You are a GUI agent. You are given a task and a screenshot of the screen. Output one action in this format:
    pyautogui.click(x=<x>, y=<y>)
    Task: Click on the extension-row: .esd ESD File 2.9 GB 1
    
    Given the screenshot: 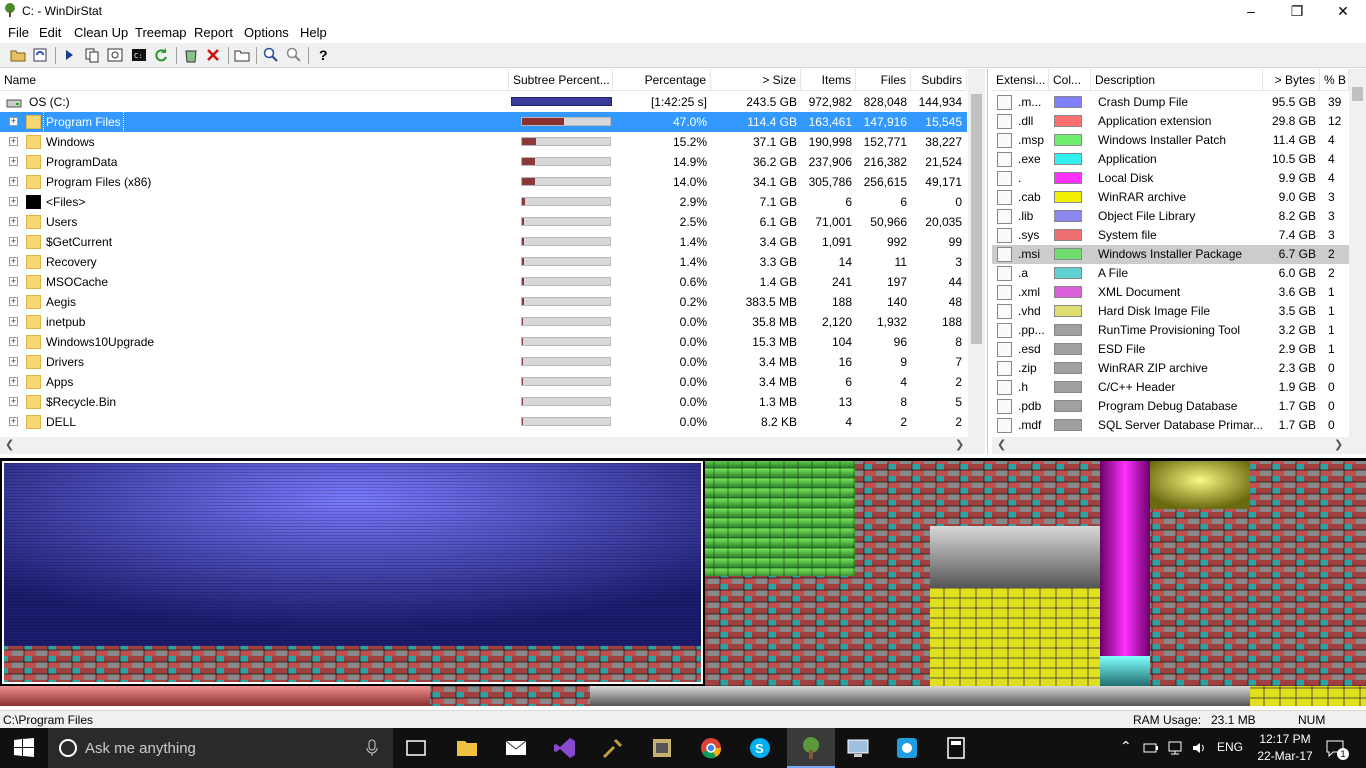 What is the action you would take?
    pyautogui.click(x=1170, y=349)
    